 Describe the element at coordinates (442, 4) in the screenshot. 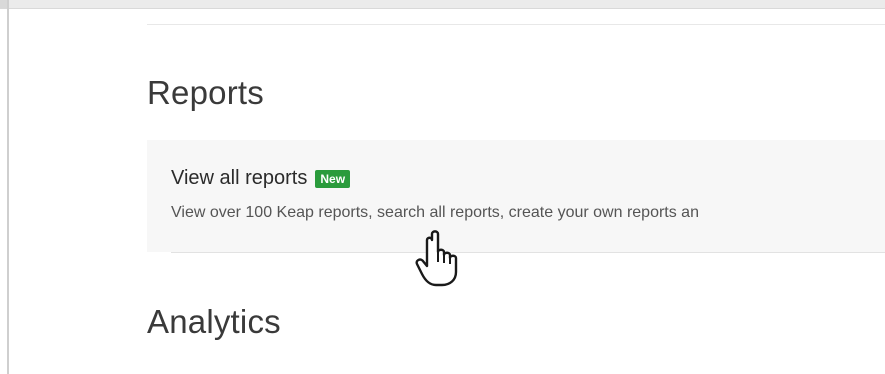

I see `window-top-edge` at that location.